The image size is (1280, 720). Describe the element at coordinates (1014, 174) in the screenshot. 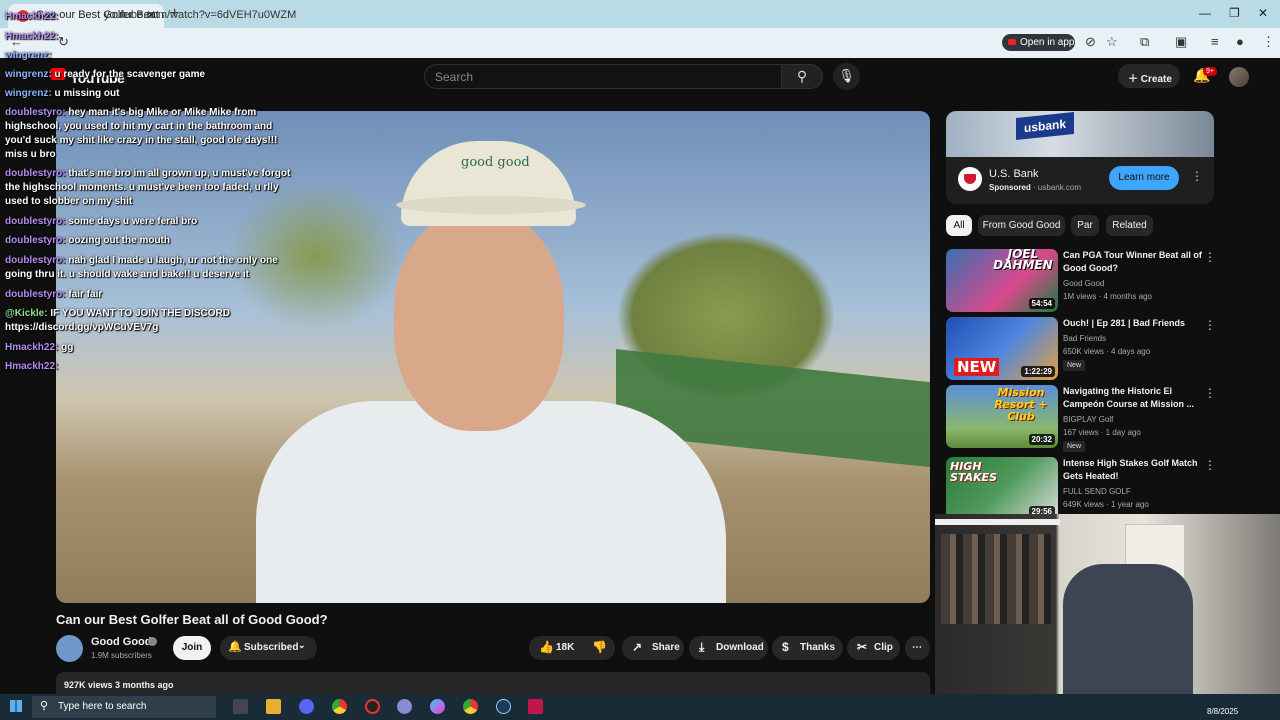

I see `ad-advertiser-name: U.S. Bank` at that location.